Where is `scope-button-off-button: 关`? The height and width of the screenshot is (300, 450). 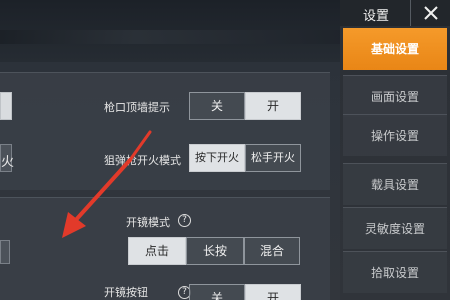
scope-button-off-button: 关 is located at coordinates (217, 292).